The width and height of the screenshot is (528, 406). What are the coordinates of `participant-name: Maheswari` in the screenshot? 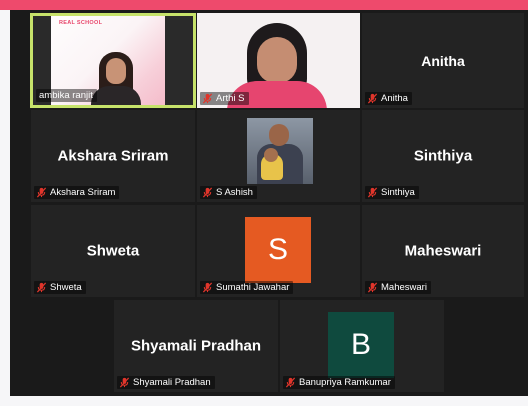 It's located at (404, 287).